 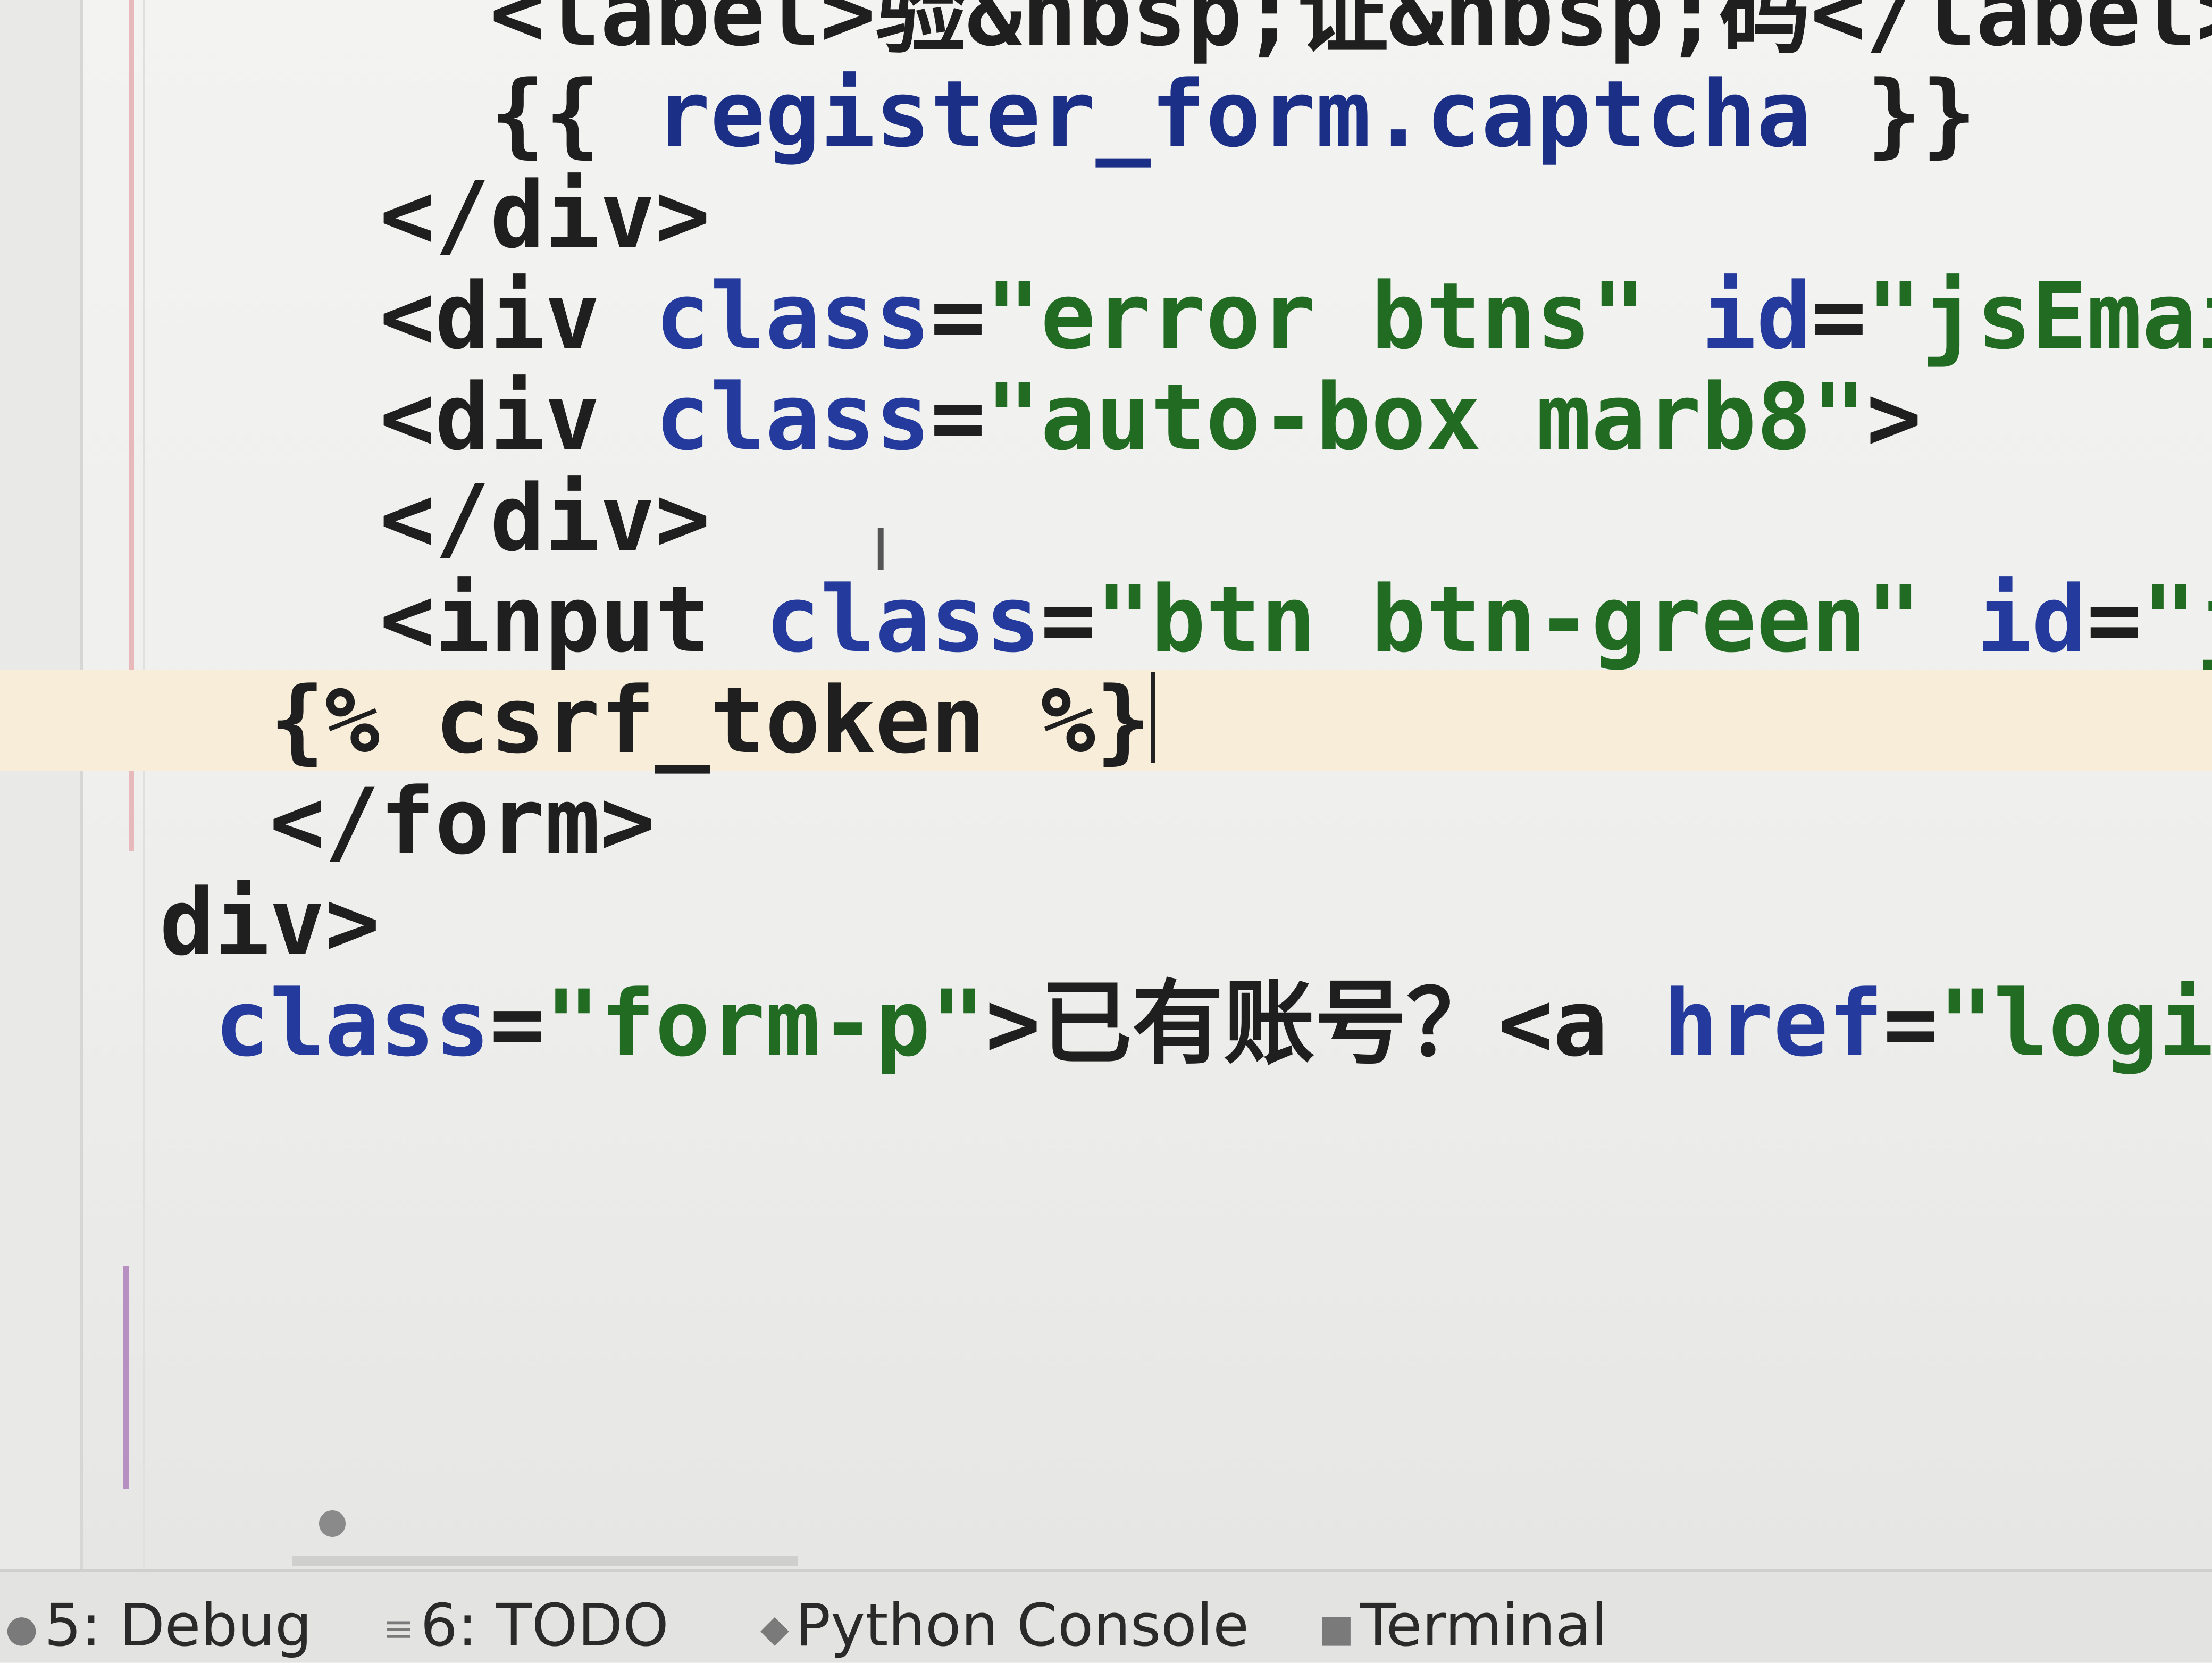 I want to click on code-line-text: class="form-p">已有账号？<a href="login.html", so click(x=1186, y=1023).